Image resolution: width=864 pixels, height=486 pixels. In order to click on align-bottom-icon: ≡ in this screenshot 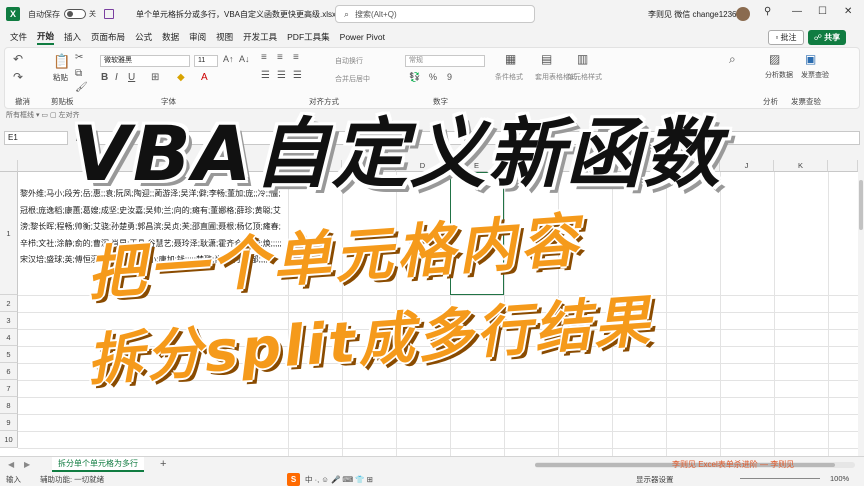, I will do `click(296, 57)`.